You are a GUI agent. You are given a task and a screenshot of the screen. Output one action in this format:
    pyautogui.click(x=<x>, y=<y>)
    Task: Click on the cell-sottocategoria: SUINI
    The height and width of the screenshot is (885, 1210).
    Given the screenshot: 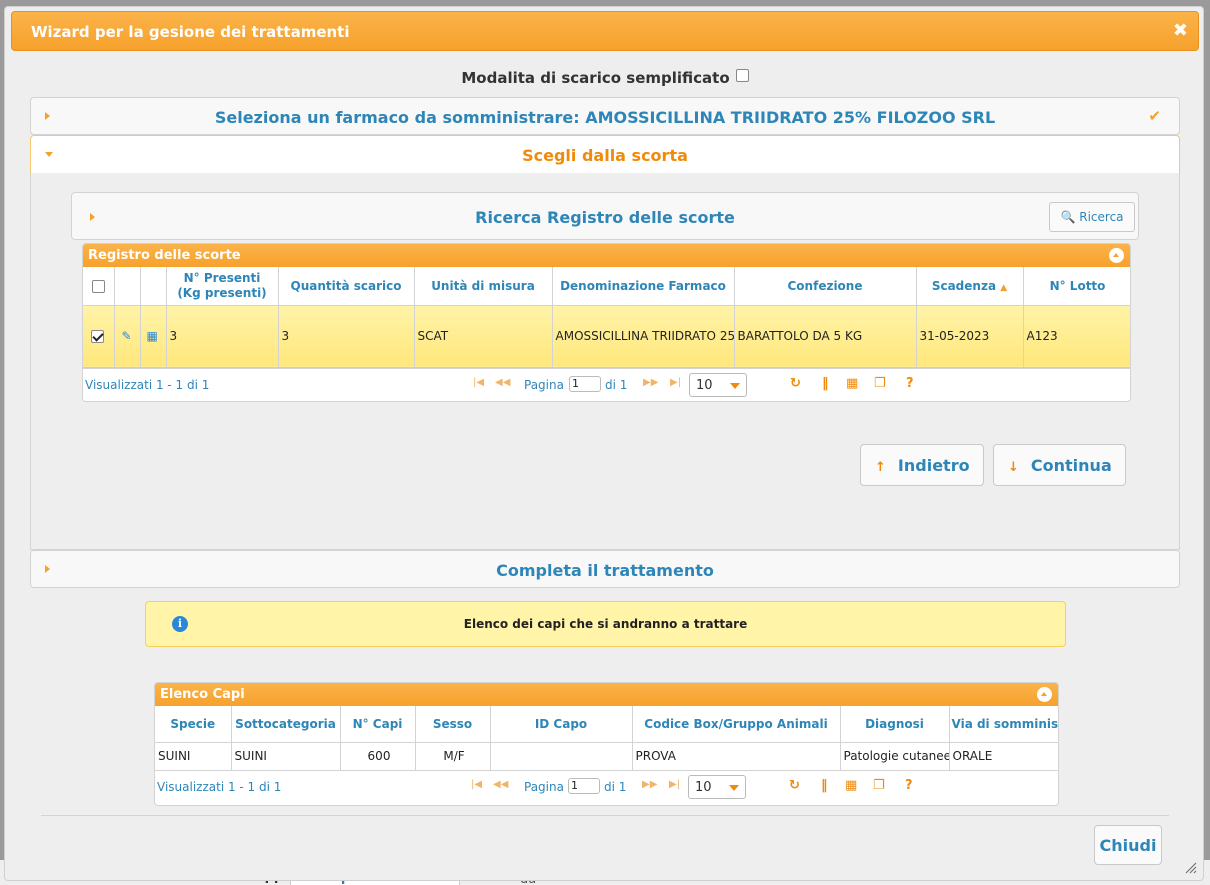 What is the action you would take?
    pyautogui.click(x=286, y=756)
    